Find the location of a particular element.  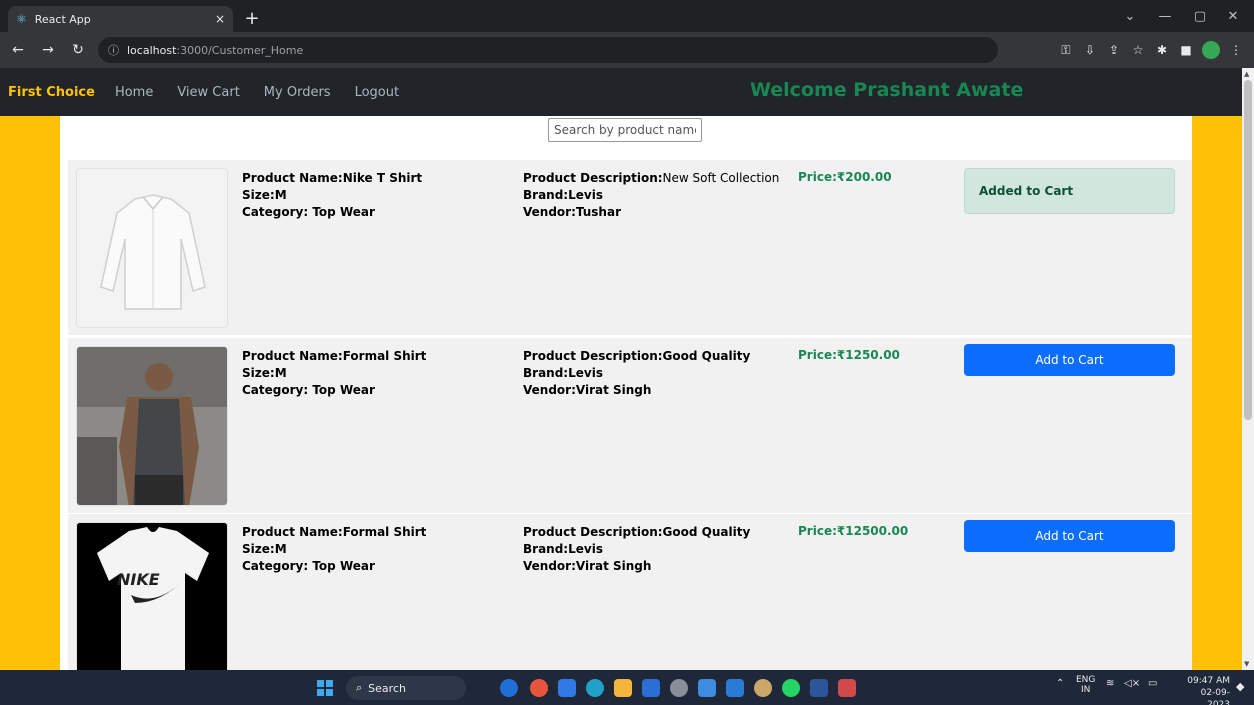

key-icon: ⚿ is located at coordinates (1066, 50).